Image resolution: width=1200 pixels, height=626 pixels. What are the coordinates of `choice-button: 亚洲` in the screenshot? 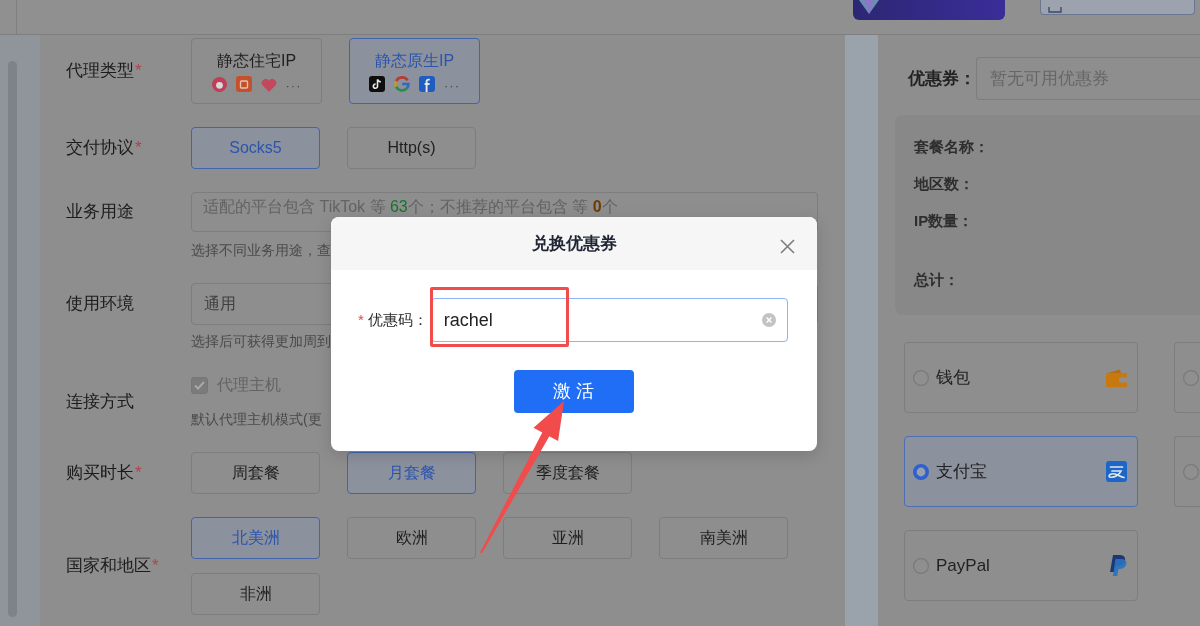 It's located at (567, 538).